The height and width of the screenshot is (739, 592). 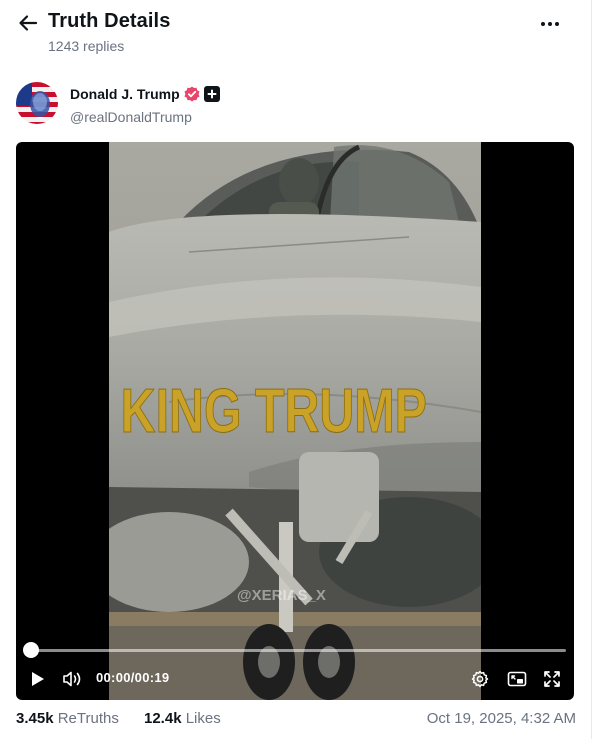 I want to click on play-button, so click(x=38, y=679).